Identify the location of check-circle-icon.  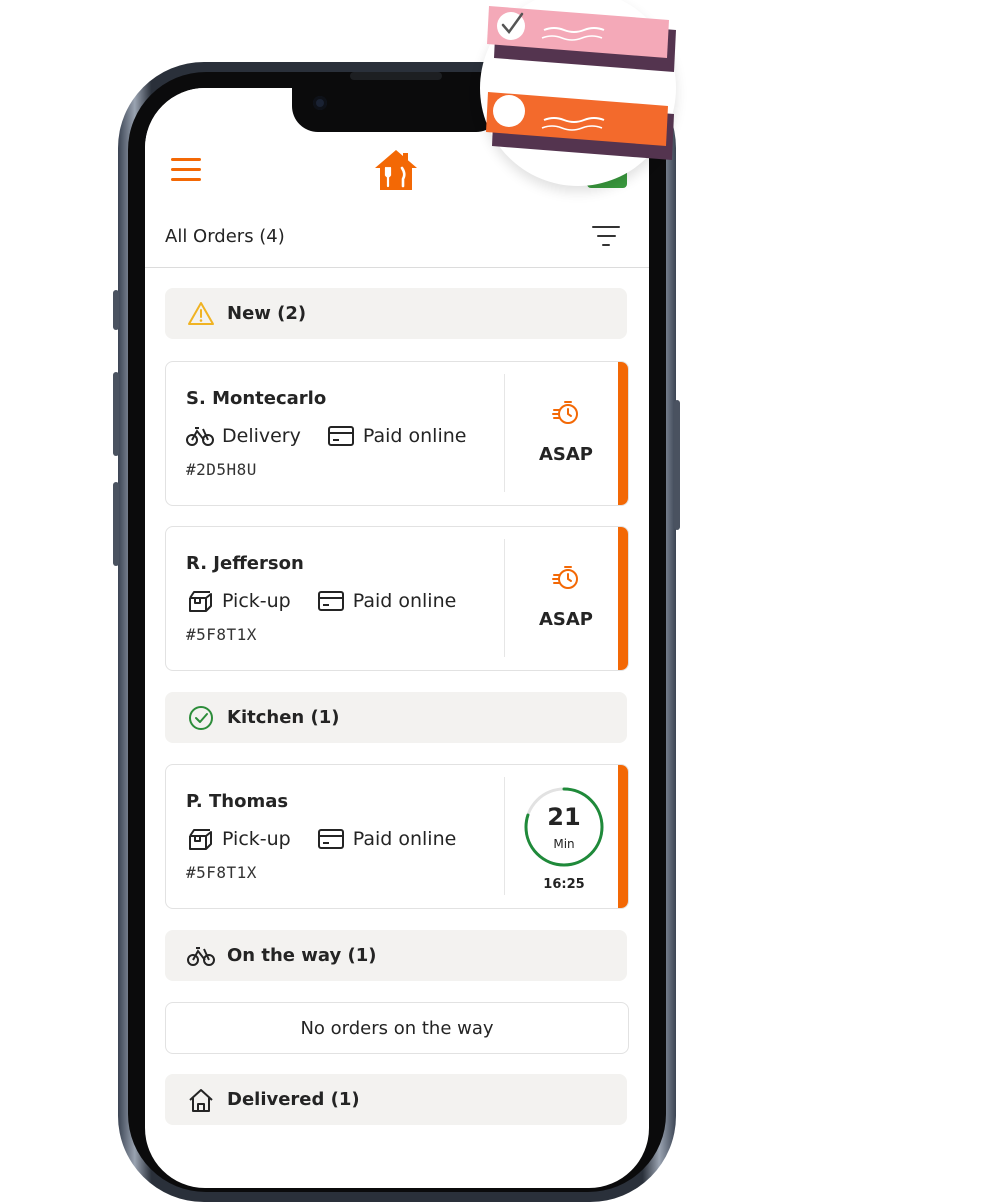
(201, 718).